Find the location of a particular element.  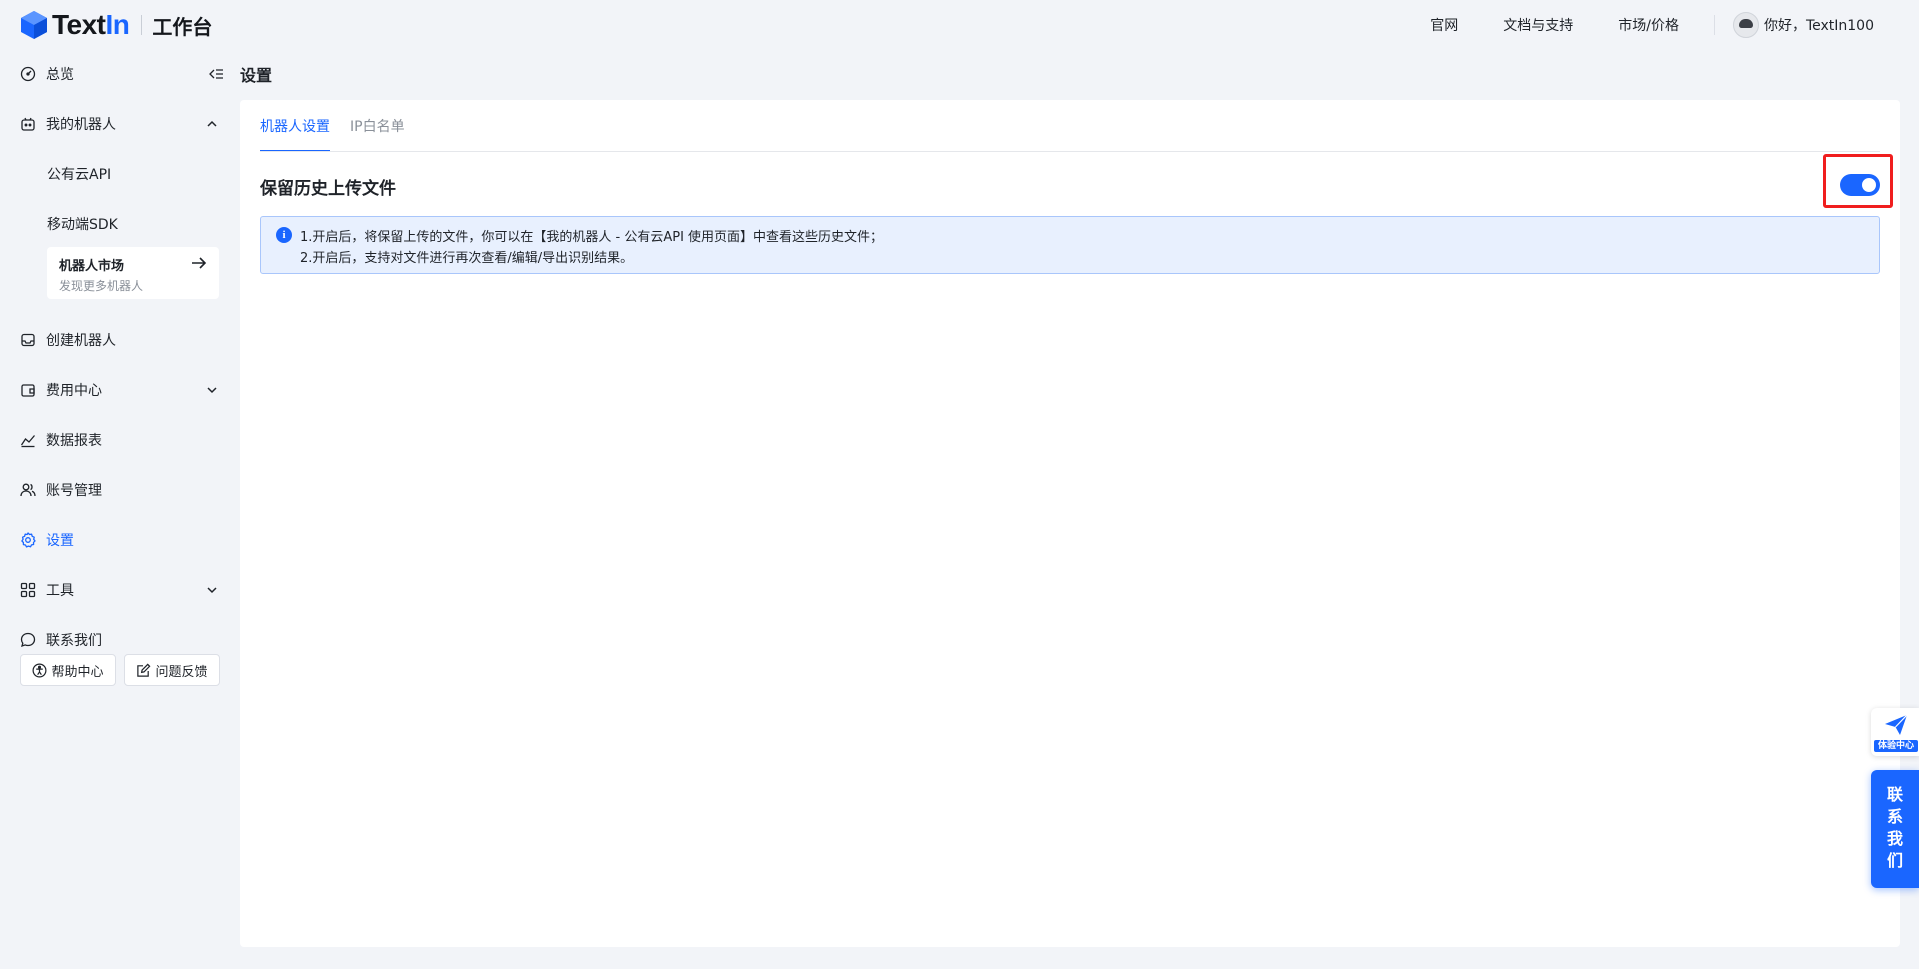

sidebar-item-contact: 联系我们 is located at coordinates (120, 640).